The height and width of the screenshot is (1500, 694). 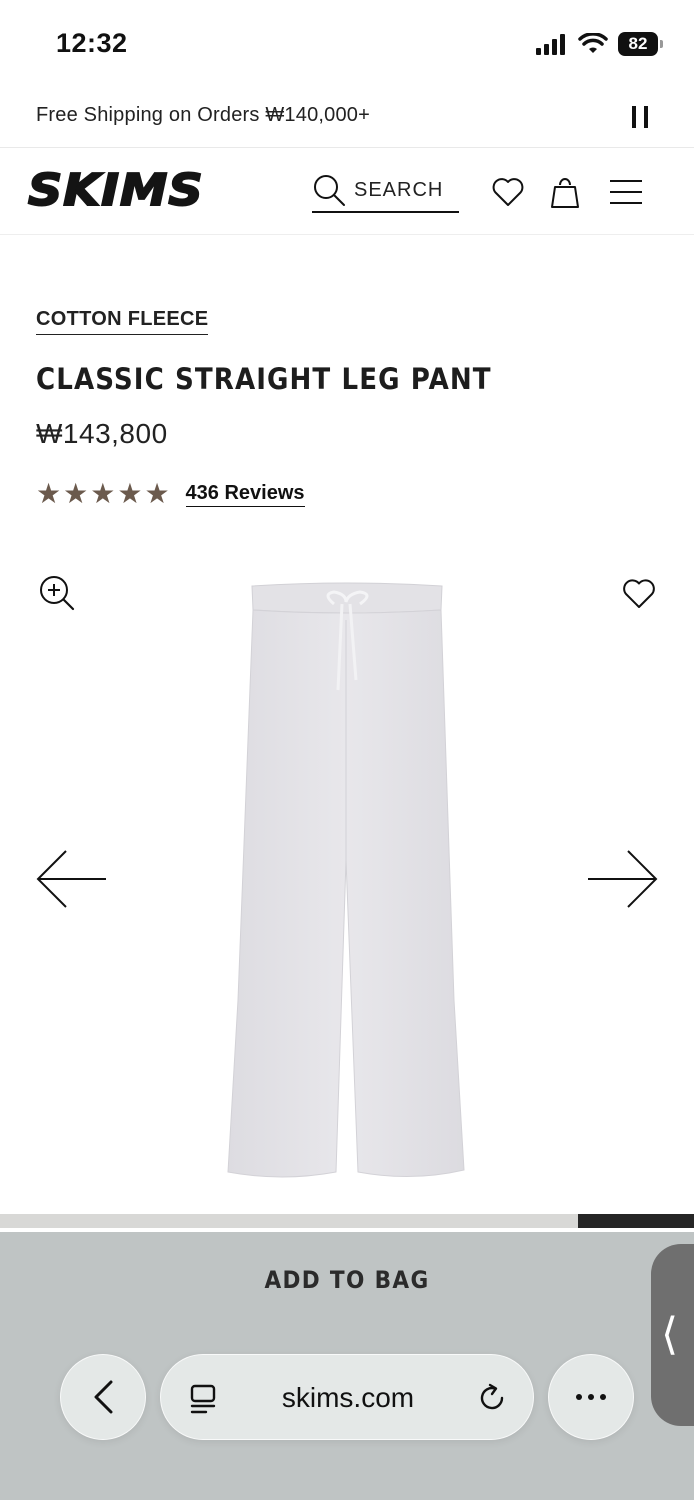 I want to click on wifi-icon, so click(x=593, y=43).